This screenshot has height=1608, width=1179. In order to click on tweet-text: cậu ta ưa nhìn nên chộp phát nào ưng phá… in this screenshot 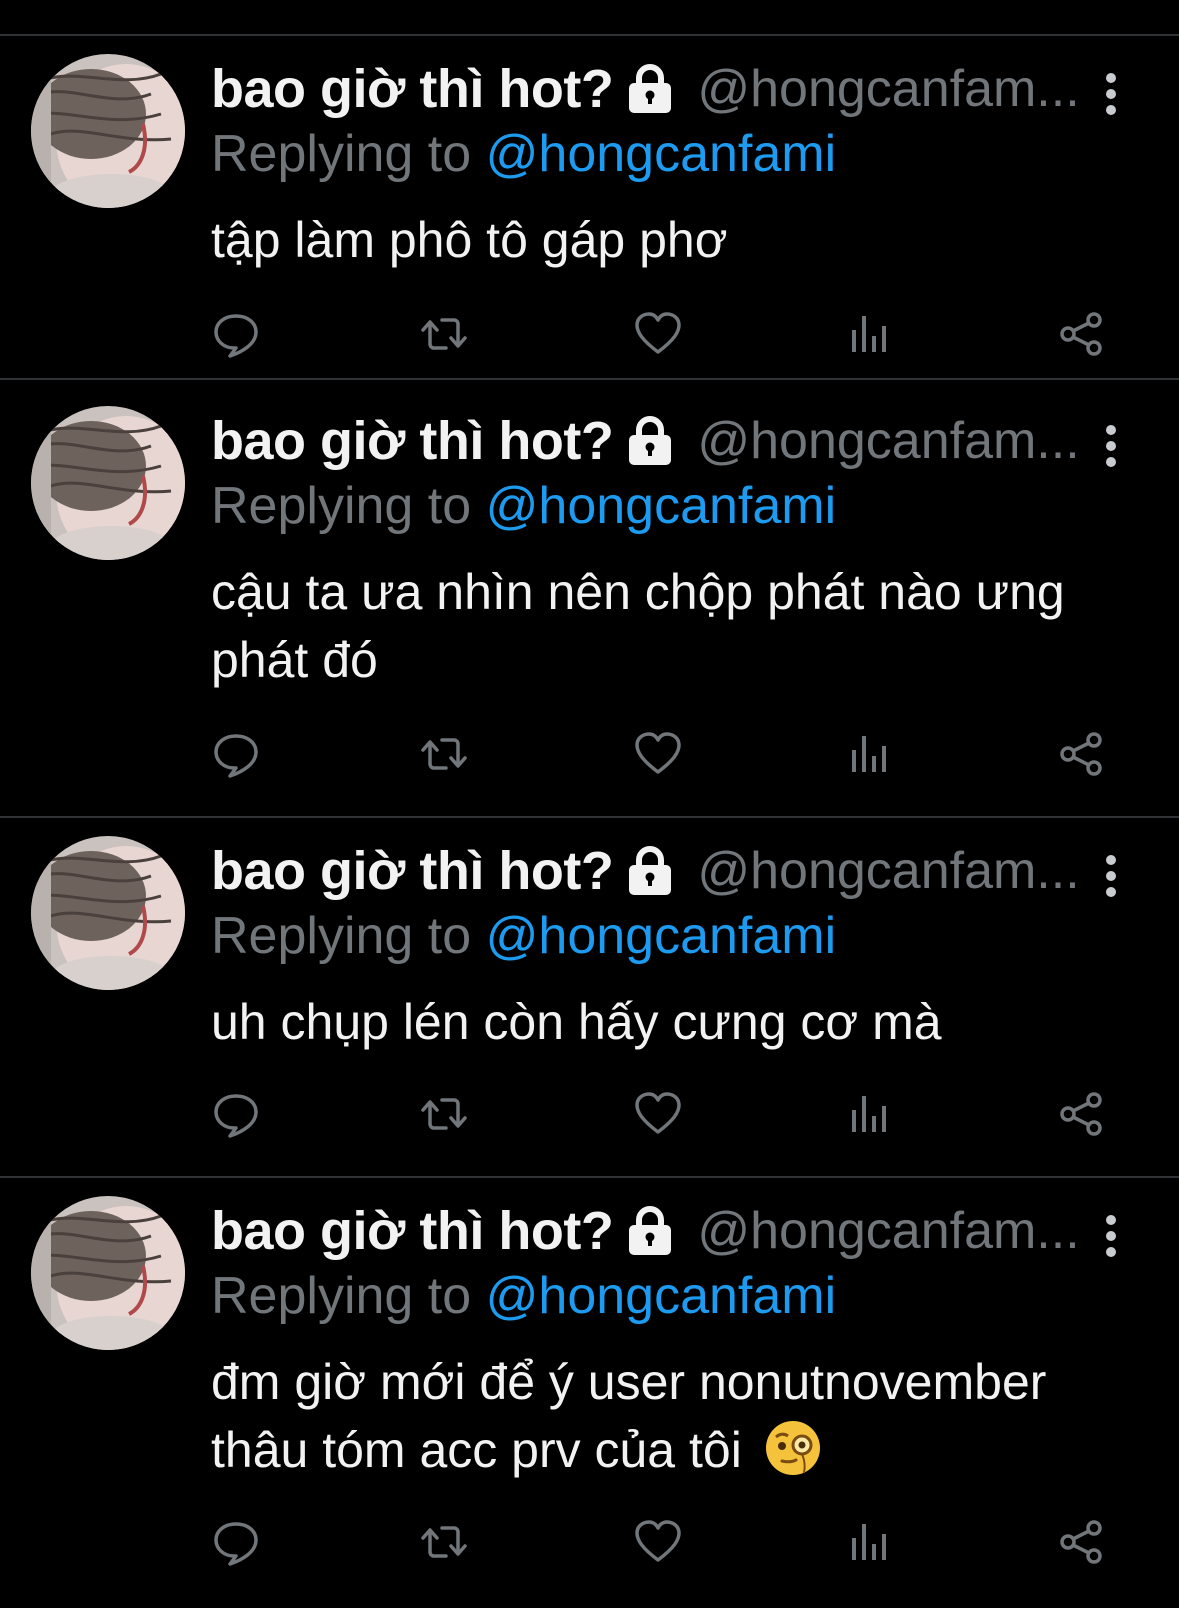, I will do `click(638, 626)`.